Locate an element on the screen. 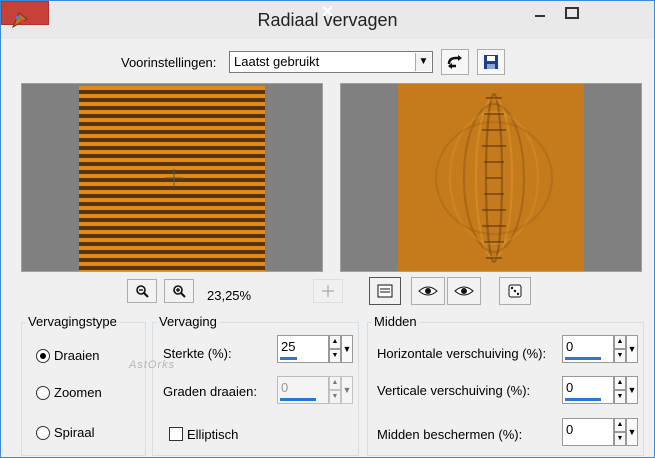 Image resolution: width=655 pixels, height=458 pixels. zoom-in-button is located at coordinates (179, 291).